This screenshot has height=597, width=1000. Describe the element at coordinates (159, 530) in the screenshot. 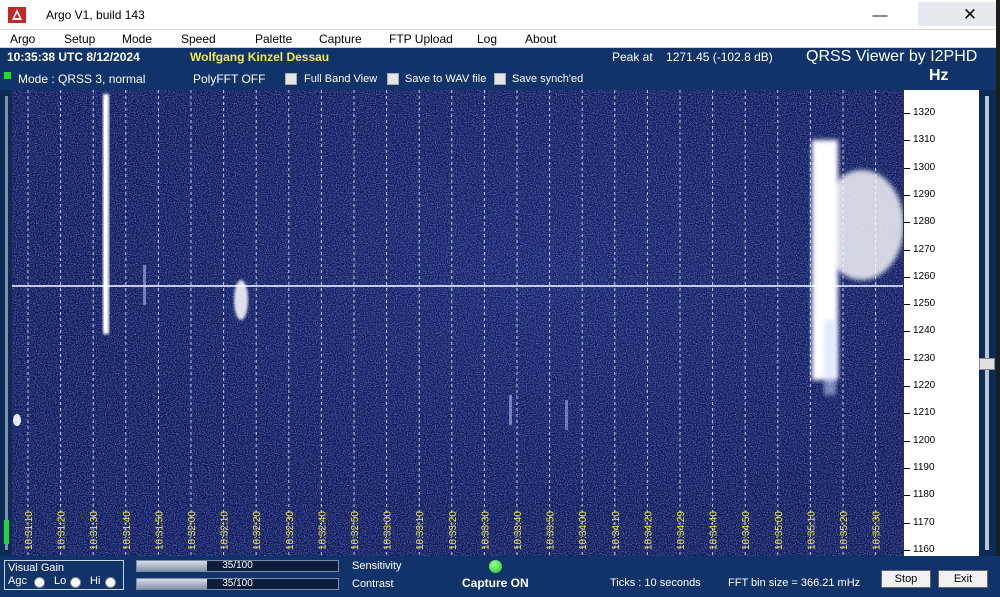

I see `time-label: 10:31:50` at that location.